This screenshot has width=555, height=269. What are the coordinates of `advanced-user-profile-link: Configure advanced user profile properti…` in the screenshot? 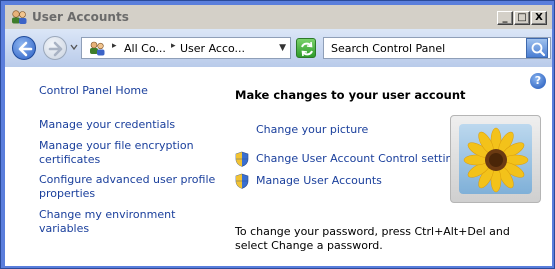 It's located at (129, 187).